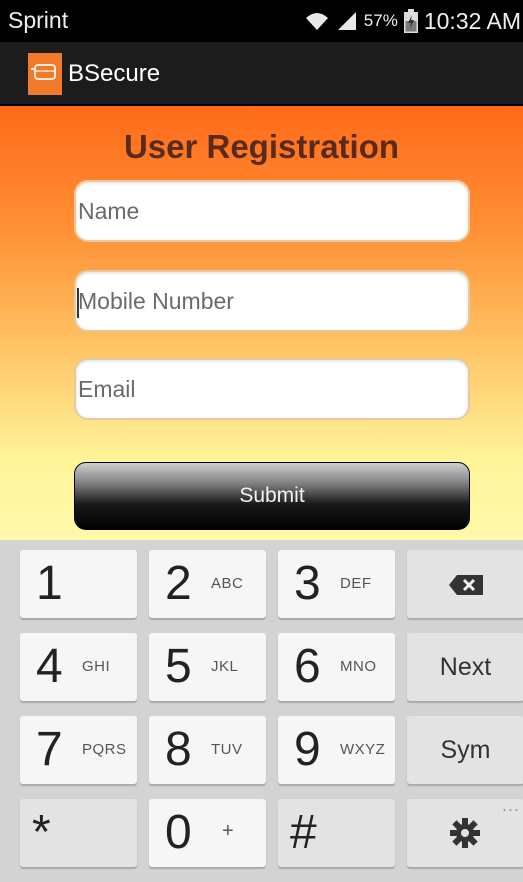  What do you see at coordinates (410, 21) in the screenshot?
I see `battery-charging-icon` at bounding box center [410, 21].